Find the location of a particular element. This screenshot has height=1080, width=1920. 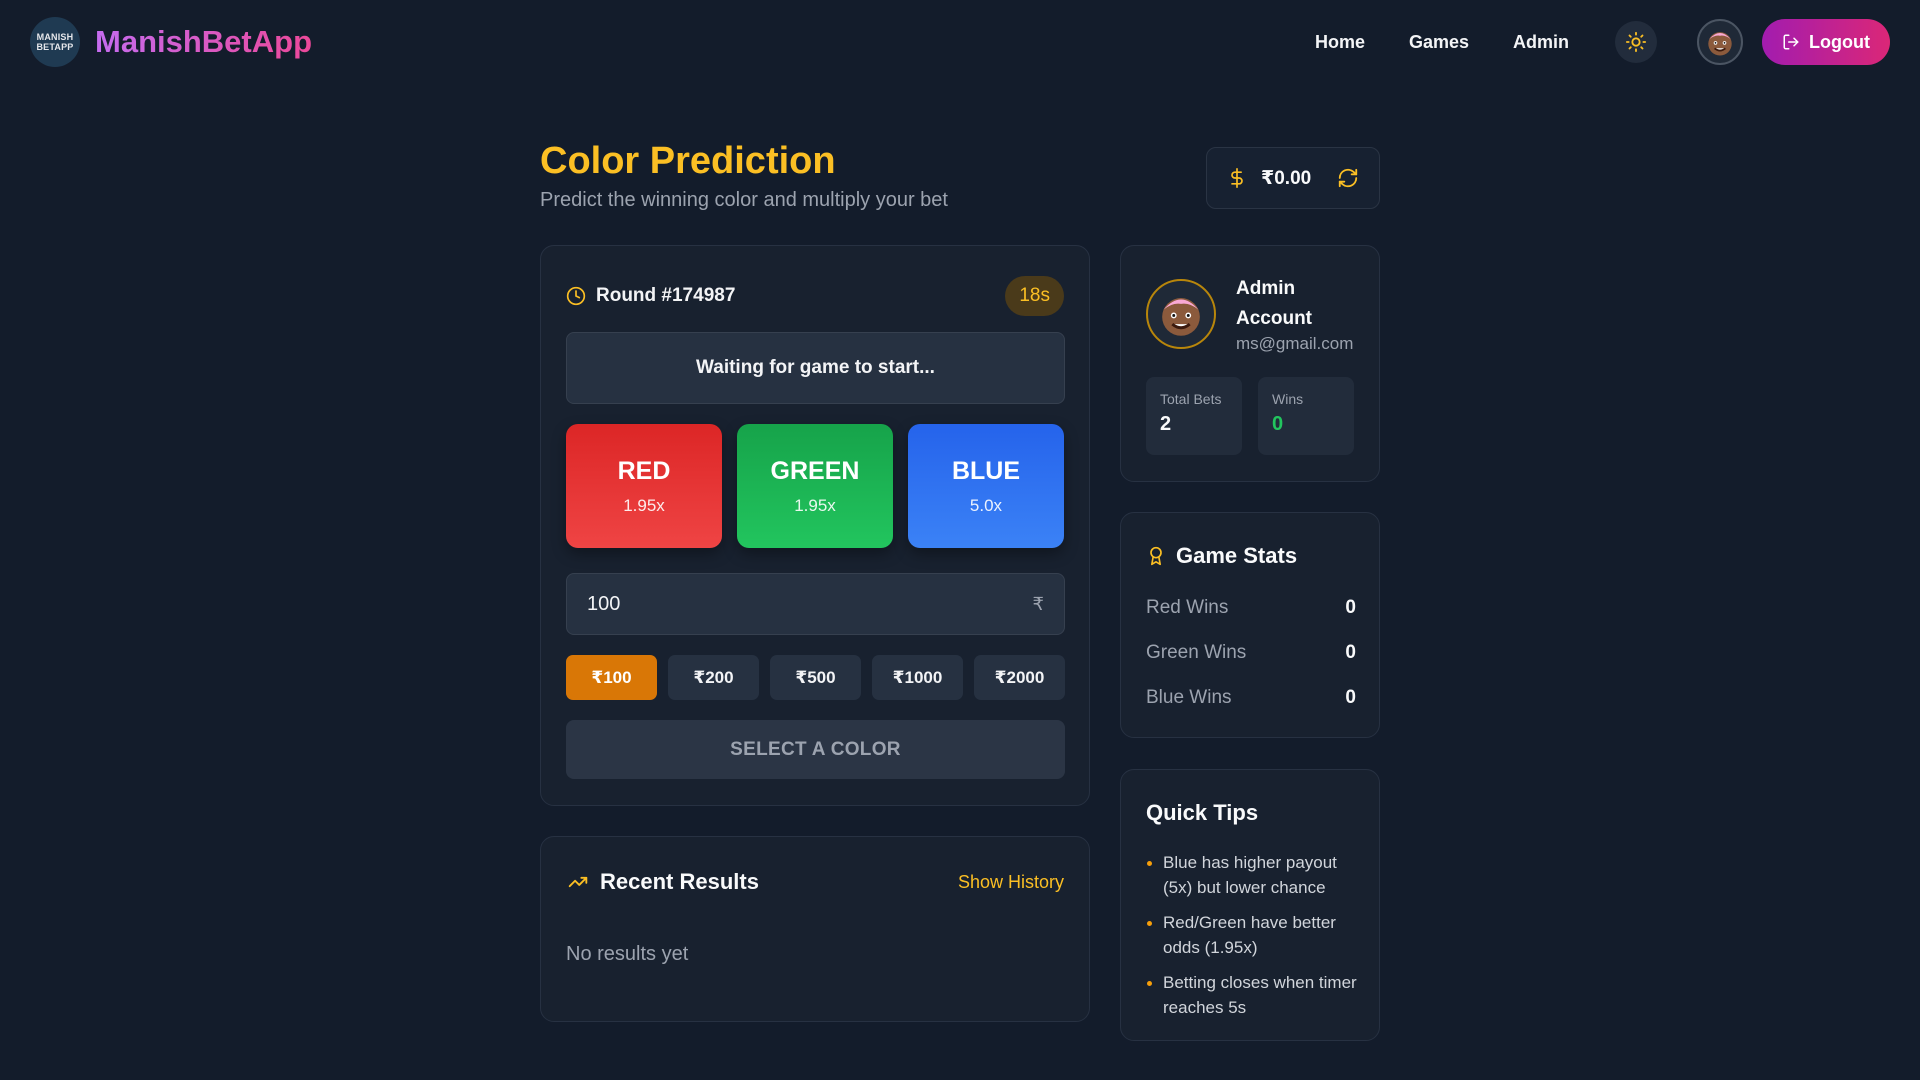

quick-amount-500-button: ₹500 is located at coordinates (815, 677).